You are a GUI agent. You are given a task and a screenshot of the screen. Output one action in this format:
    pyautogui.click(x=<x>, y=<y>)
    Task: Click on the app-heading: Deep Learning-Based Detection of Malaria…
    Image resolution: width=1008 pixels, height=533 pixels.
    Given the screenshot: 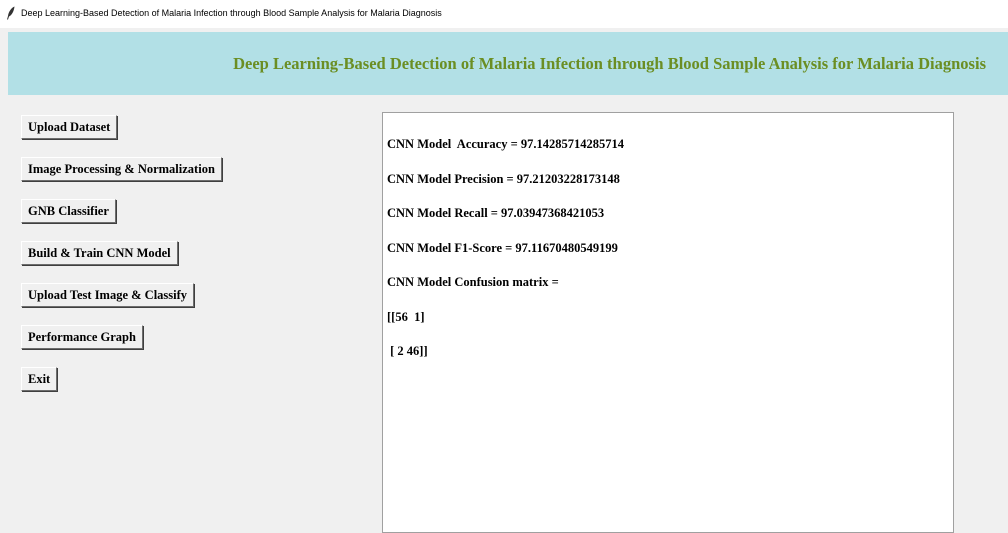 What is the action you would take?
    pyautogui.click(x=609, y=63)
    